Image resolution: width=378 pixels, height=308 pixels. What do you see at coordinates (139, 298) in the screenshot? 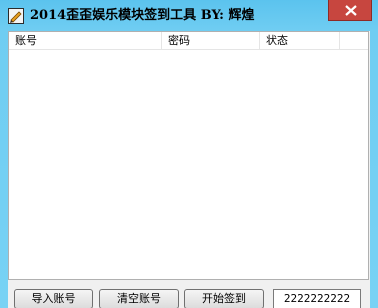
I see `clear-accounts-button: 清空账号` at bounding box center [139, 298].